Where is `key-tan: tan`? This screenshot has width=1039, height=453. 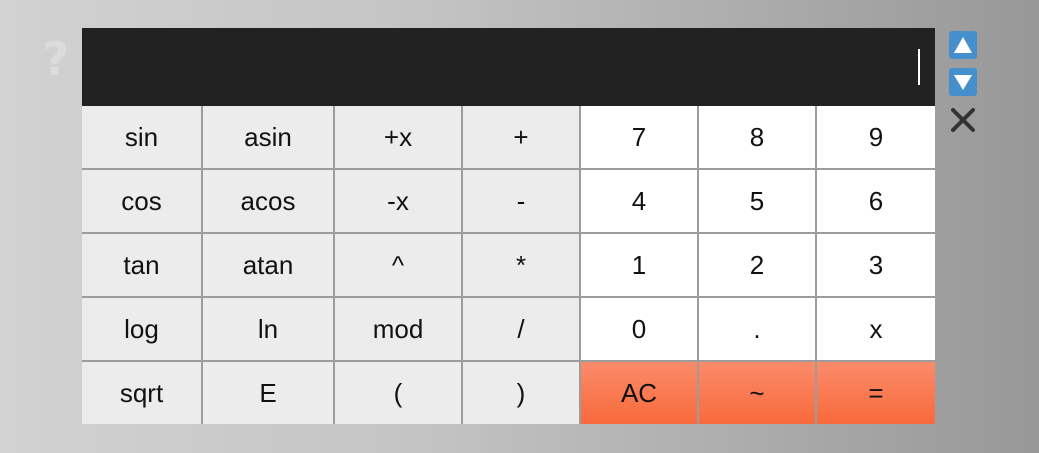
key-tan: tan is located at coordinates (142, 266).